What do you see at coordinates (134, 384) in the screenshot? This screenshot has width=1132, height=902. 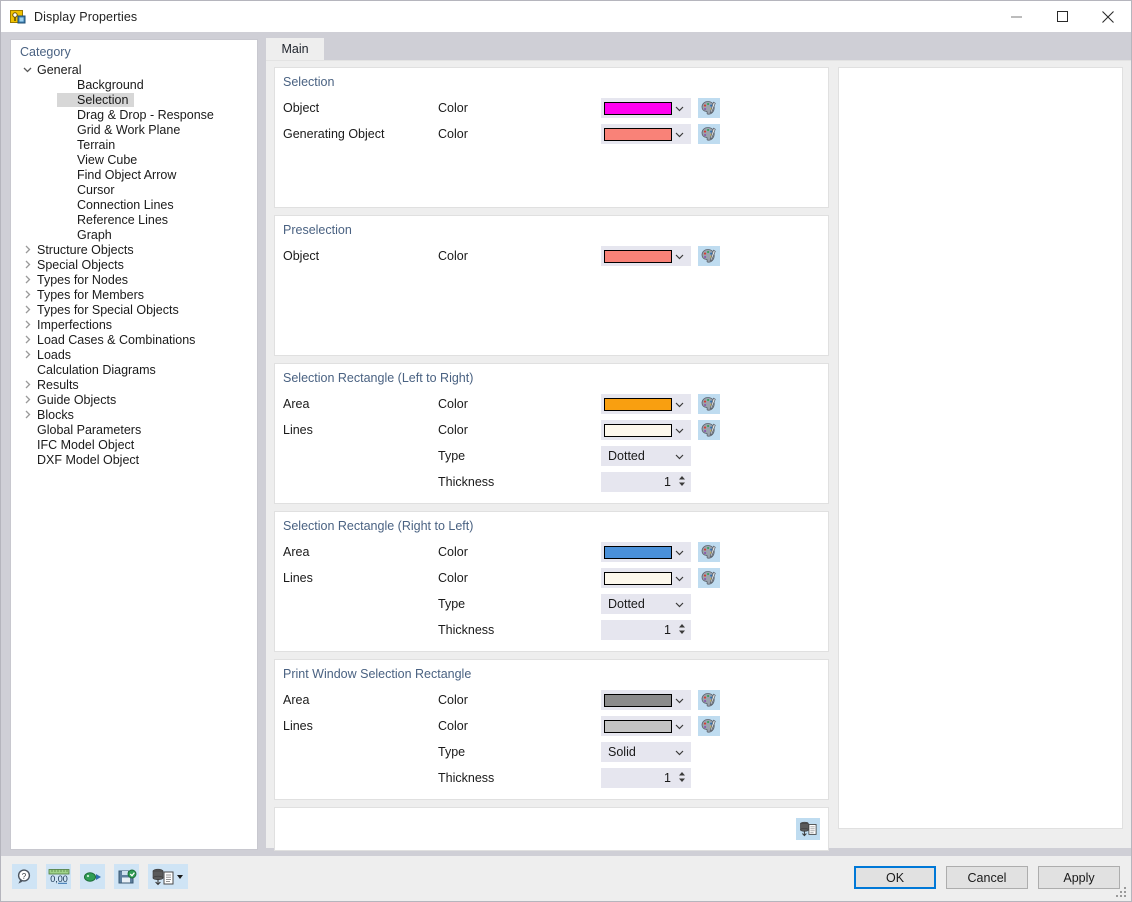 I see `sidebar-item-results: Results` at bounding box center [134, 384].